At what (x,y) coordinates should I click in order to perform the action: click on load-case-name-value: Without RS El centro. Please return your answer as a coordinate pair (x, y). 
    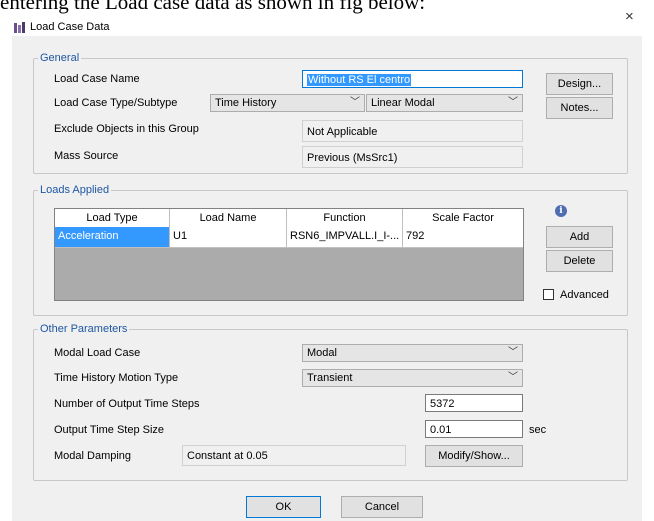
    Looking at the image, I should click on (359, 80).